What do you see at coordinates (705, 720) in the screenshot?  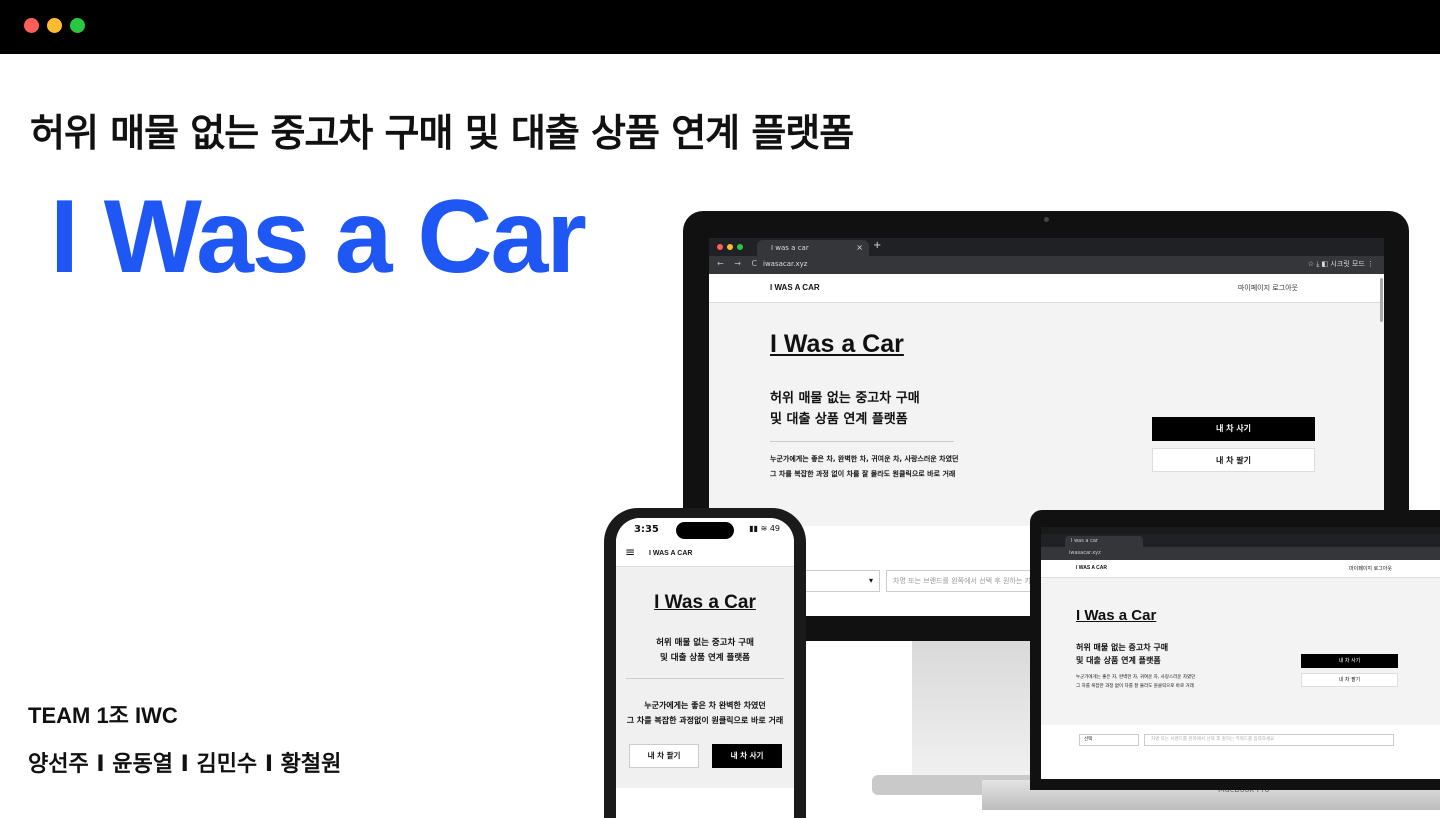 I see `hero-description-line: 그 차를 복잡한 과정없이 원클릭으로 바로 거래` at bounding box center [705, 720].